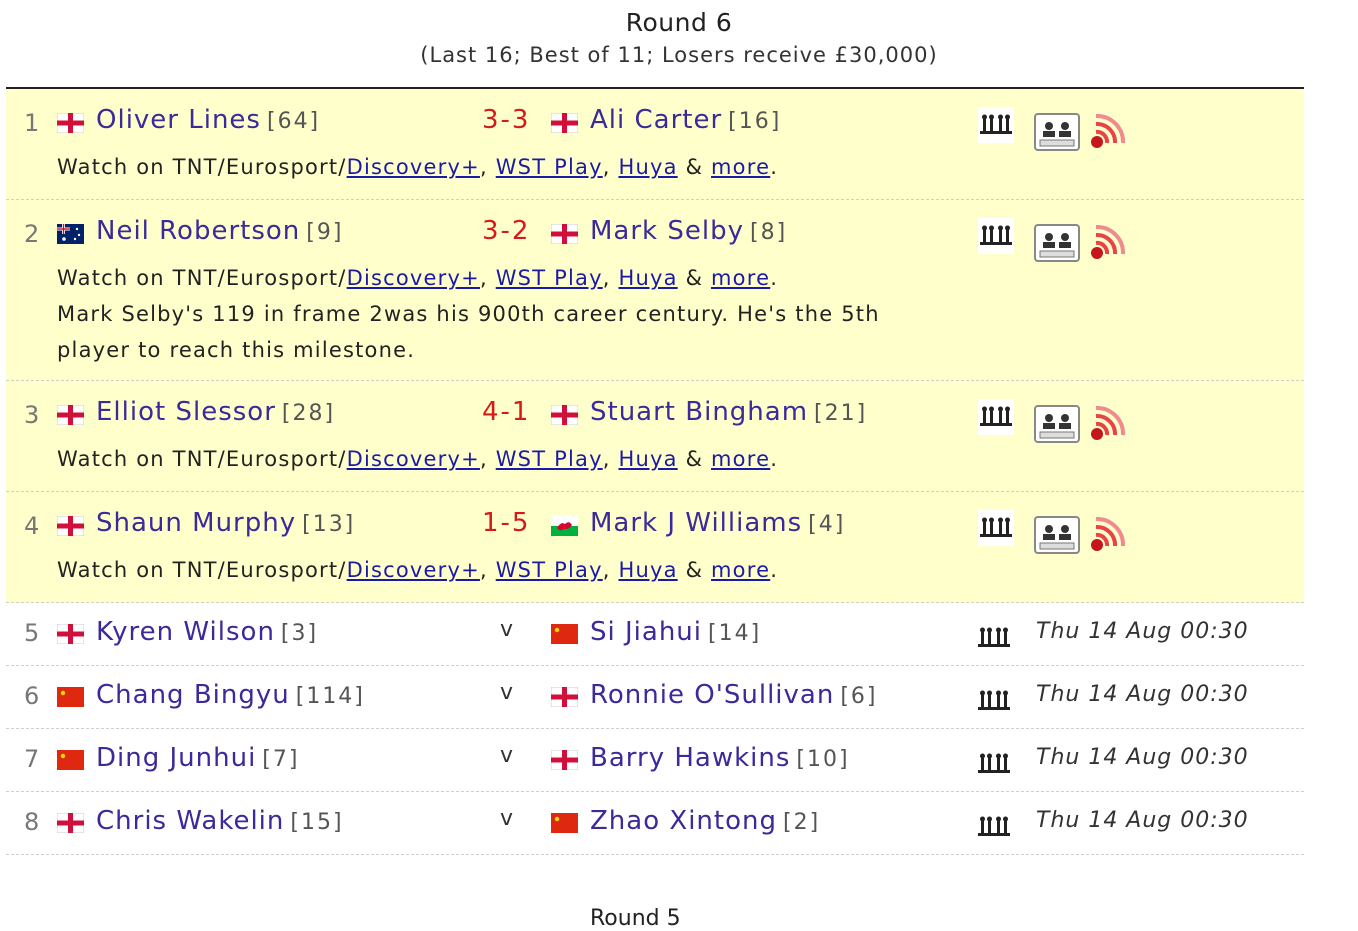  I want to click on player-b-name: Ali Carter, so click(656, 120).